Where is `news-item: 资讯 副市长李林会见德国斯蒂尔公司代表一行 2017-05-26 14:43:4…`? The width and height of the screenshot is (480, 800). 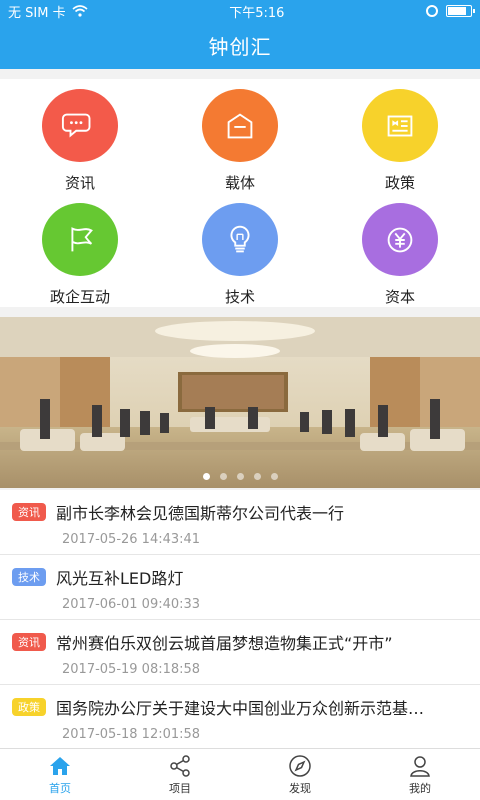
news-item: 资讯 副市长李林会见德国斯蒂尔公司代表一行 2017-05-26 14:43:4… is located at coordinates (240, 522).